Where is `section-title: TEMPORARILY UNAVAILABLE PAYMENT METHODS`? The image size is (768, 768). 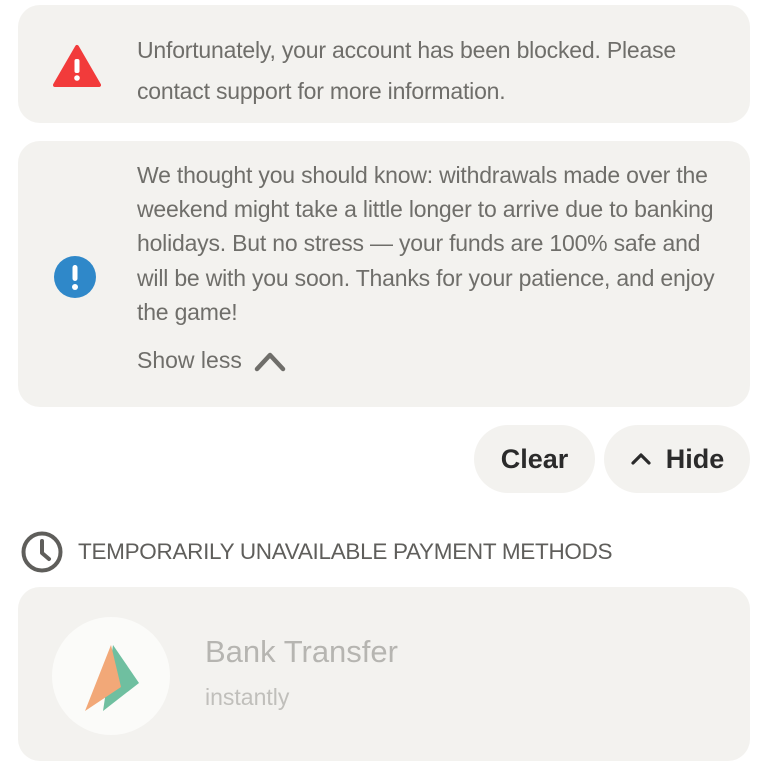 section-title: TEMPORARILY UNAVAILABLE PAYMENT METHODS is located at coordinates (345, 551).